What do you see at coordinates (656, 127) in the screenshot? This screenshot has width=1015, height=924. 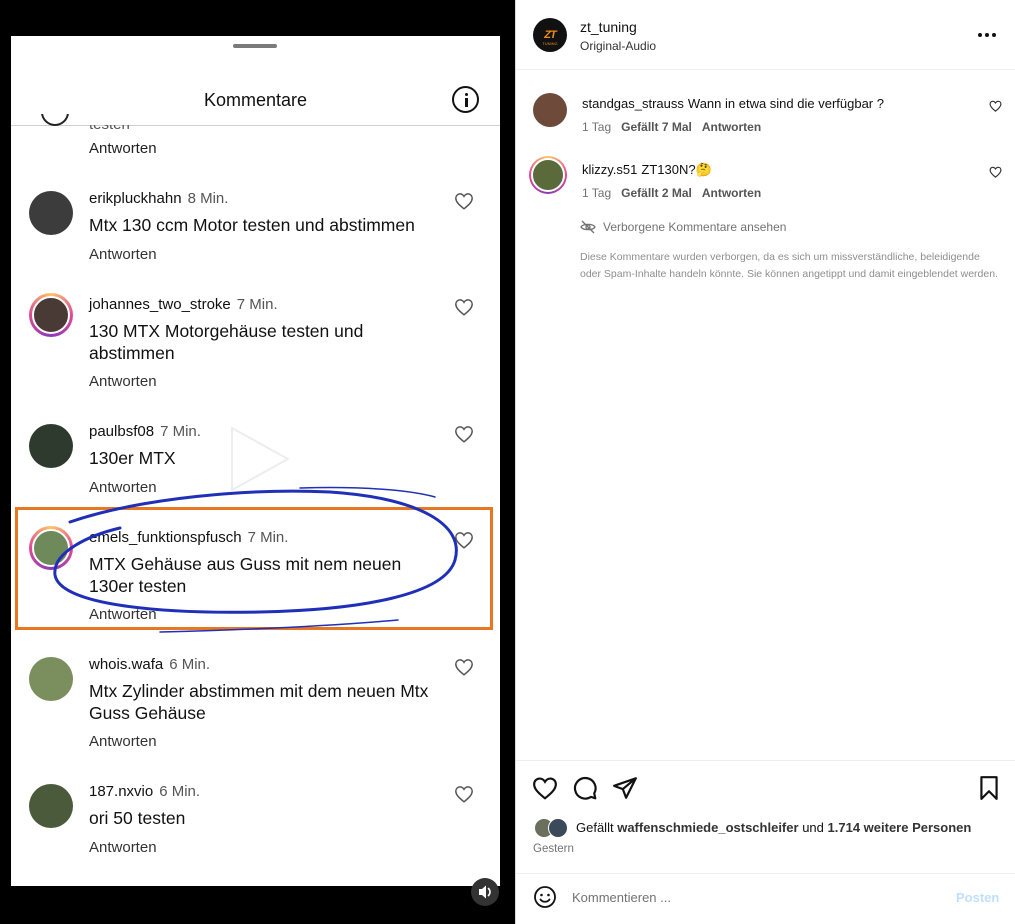 I see `comment-likes: Gefällt 7 Mal` at bounding box center [656, 127].